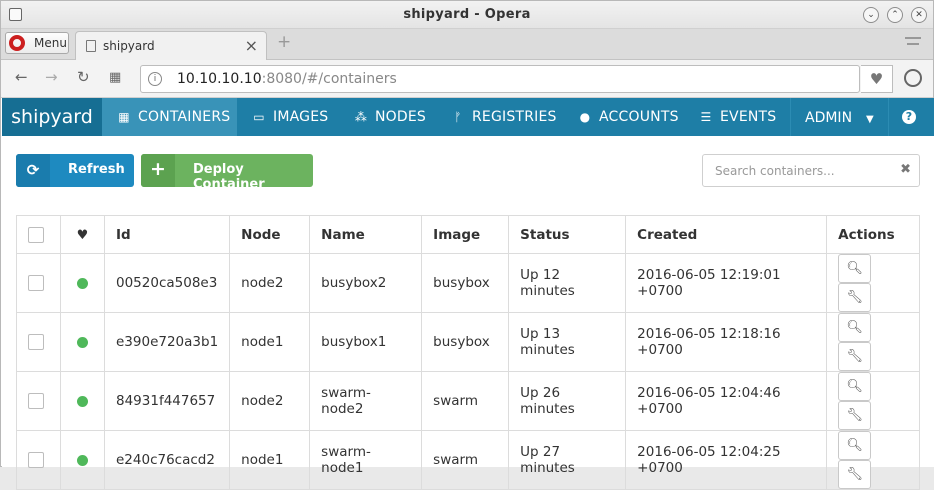 The image size is (934, 490). I want to click on nav-accounts: ● ACCOUNTS, so click(623, 117).